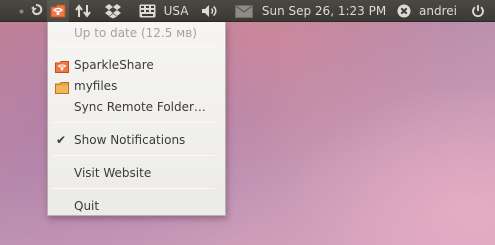 The height and width of the screenshot is (245, 495). I want to click on menu-item-label: Visit Website, so click(113, 173).